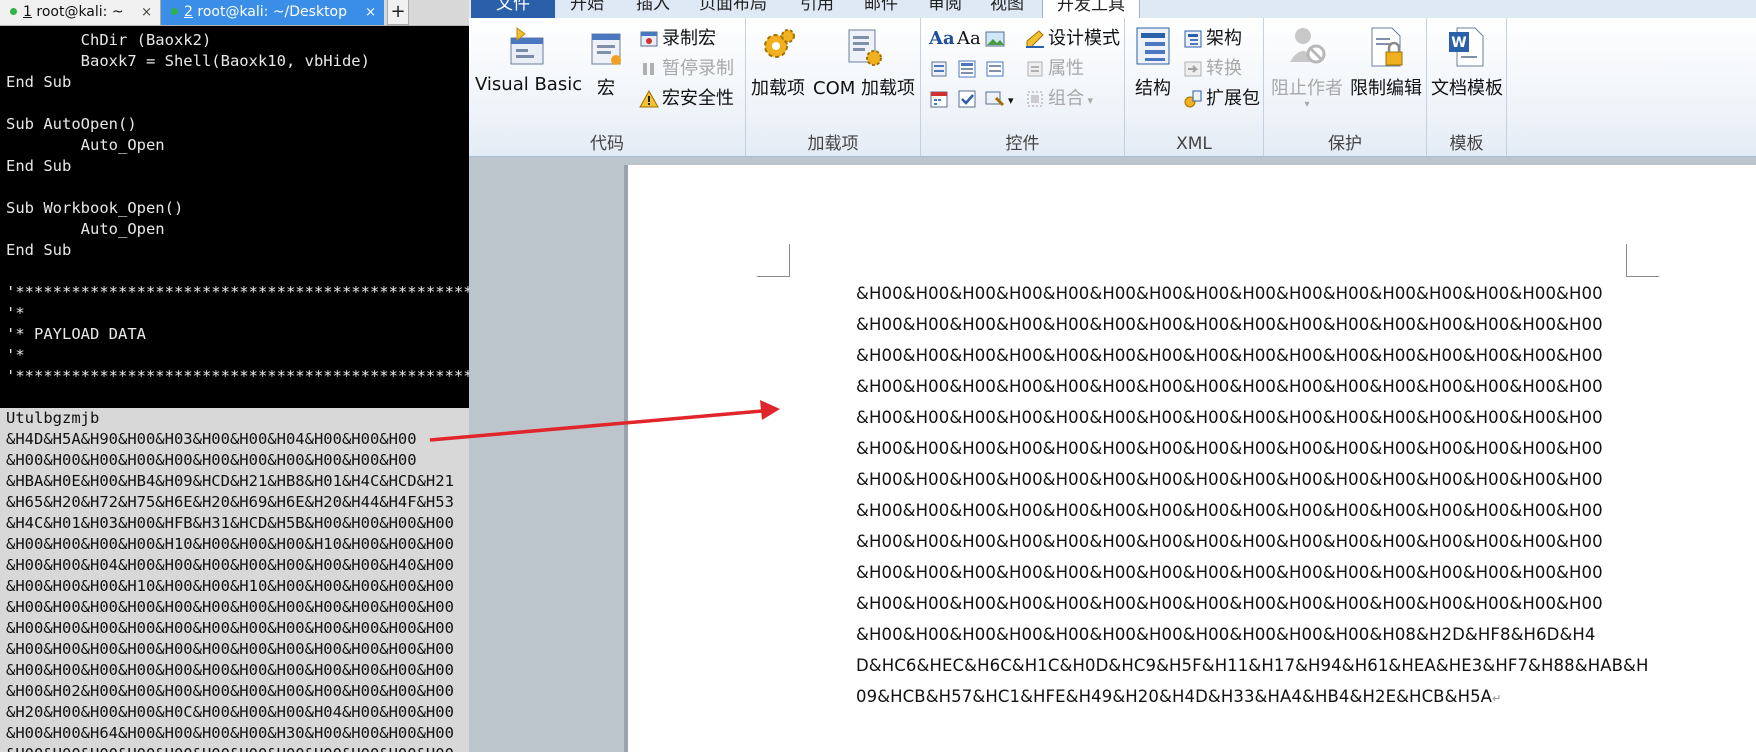 The height and width of the screenshot is (752, 1756). Describe the element at coordinates (940, 69) in the screenshot. I see `building-block-control-button` at that location.